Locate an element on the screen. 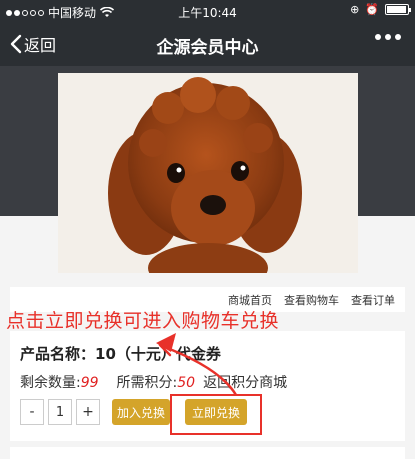 This screenshot has height=459, width=415. nav-bar: 返回 企源会员中心 is located at coordinates (207, 44).